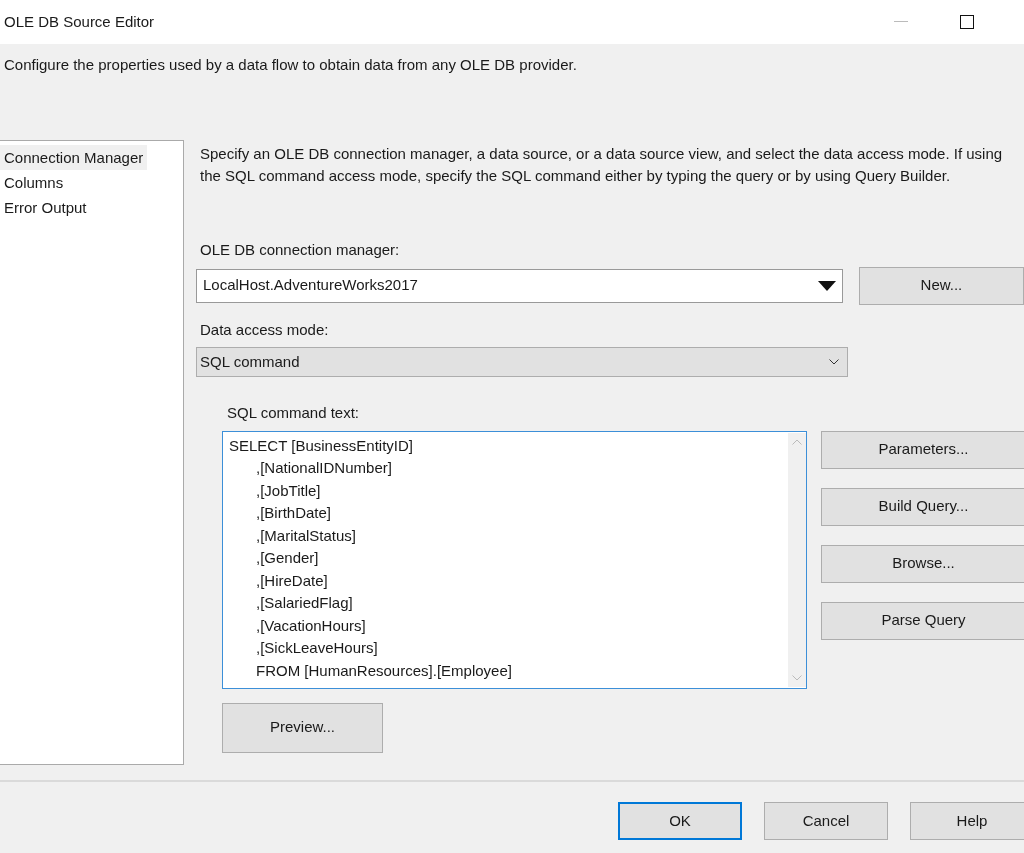  I want to click on instructions-text: Specify an OLE DB connection manager, a data source, or a data source view, and select the data access mode. If using the SQL command access mode, specify the SQL command either by typing the query or by using Query Builder., so click(602, 165).